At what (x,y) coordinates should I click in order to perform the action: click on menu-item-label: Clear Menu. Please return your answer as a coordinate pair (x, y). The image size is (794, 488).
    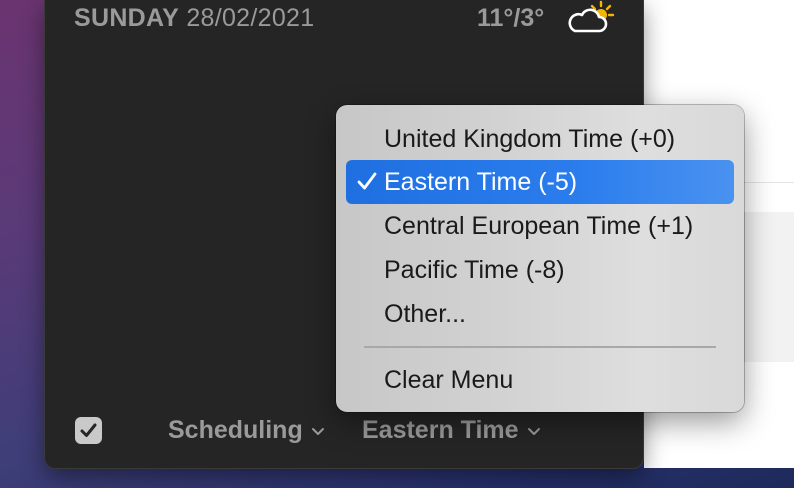
    Looking at the image, I should click on (449, 380).